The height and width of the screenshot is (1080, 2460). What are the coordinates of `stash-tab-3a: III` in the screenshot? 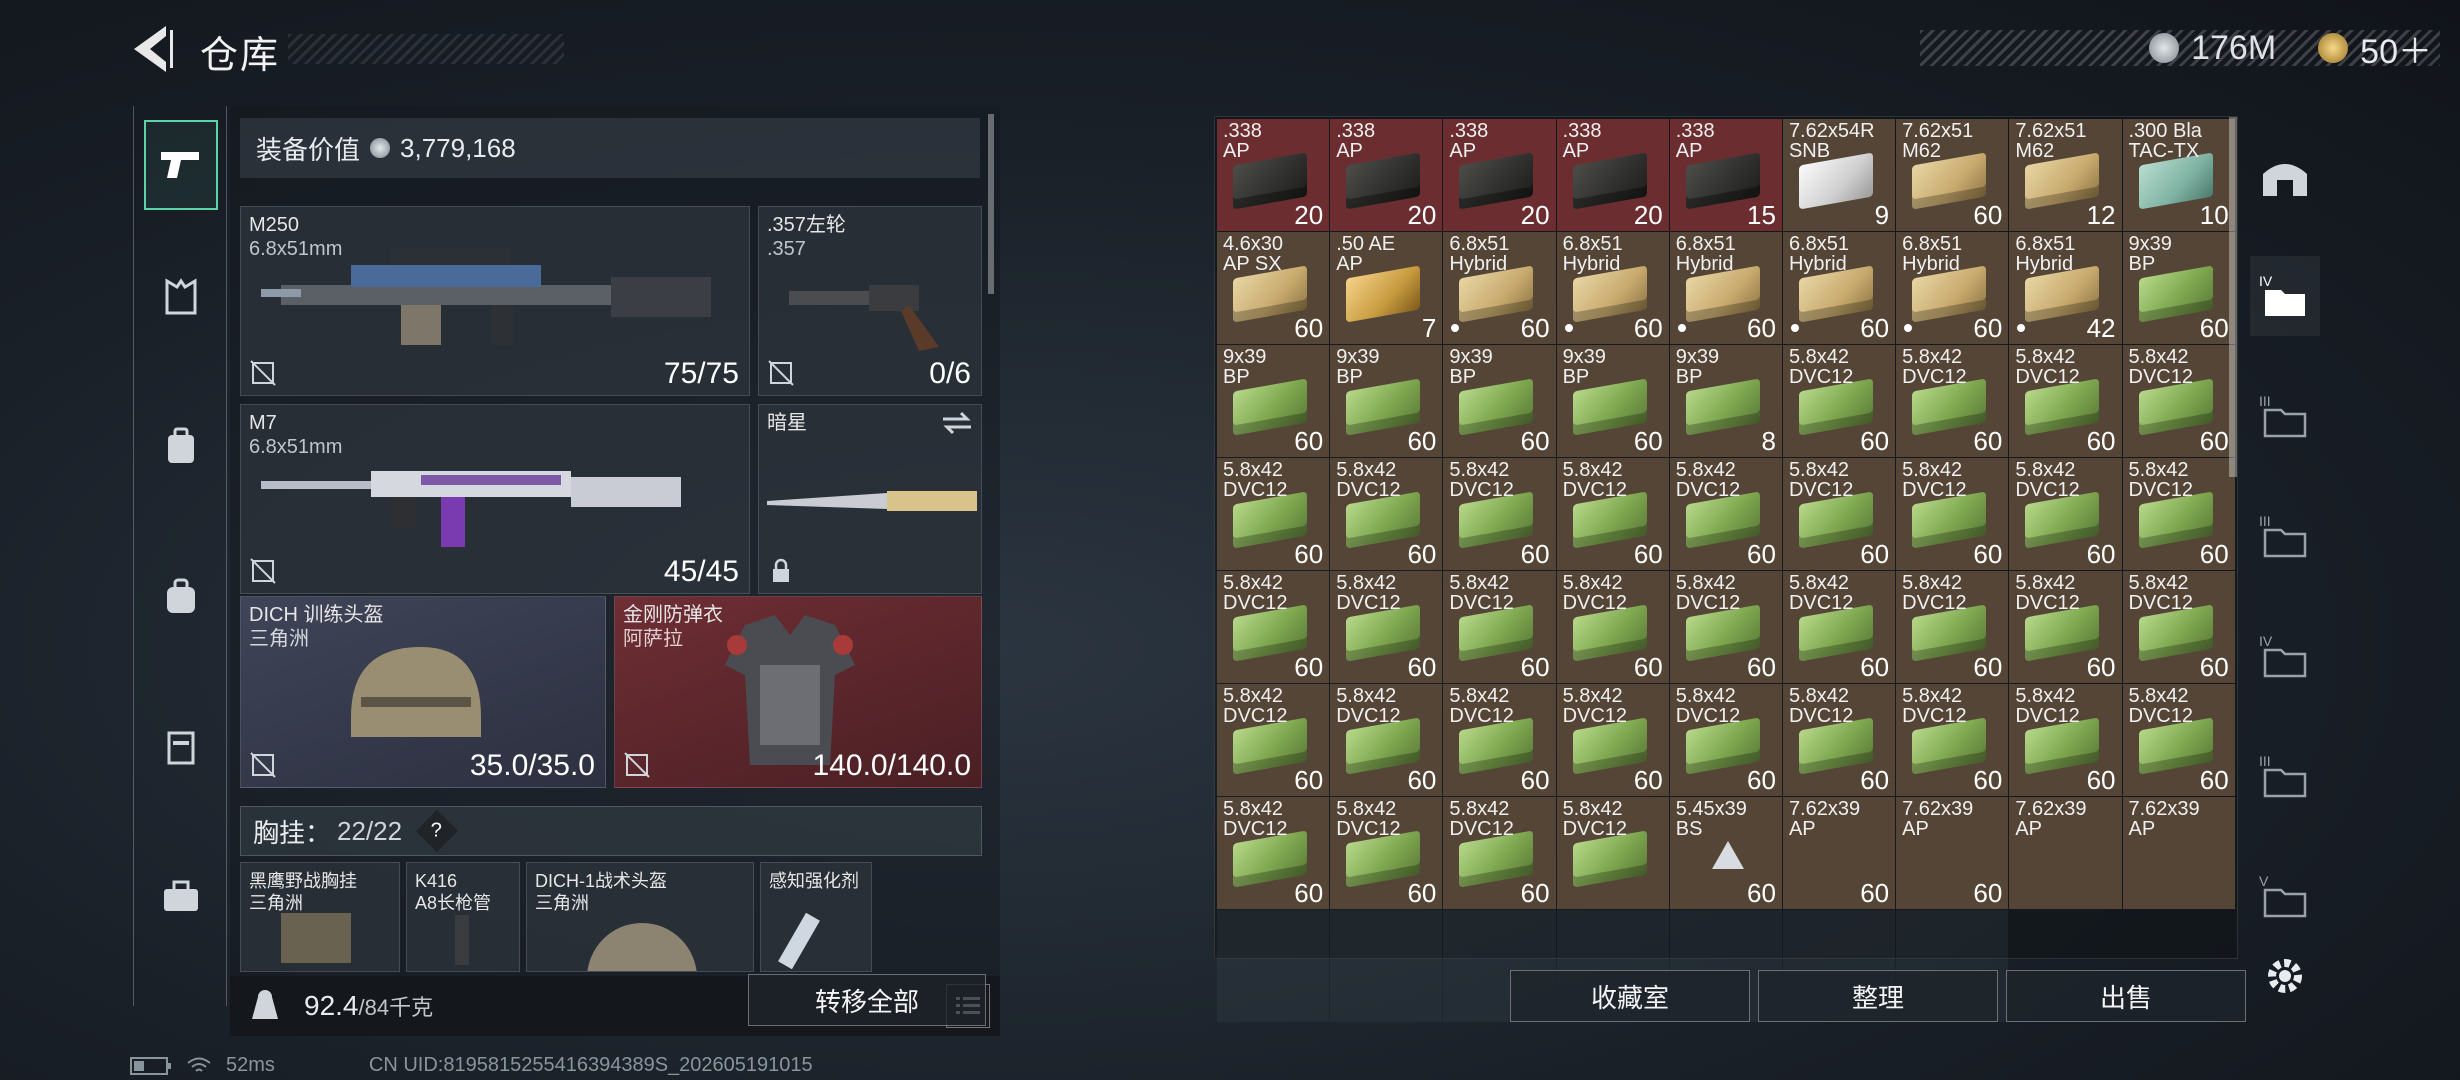 It's located at (2285, 416).